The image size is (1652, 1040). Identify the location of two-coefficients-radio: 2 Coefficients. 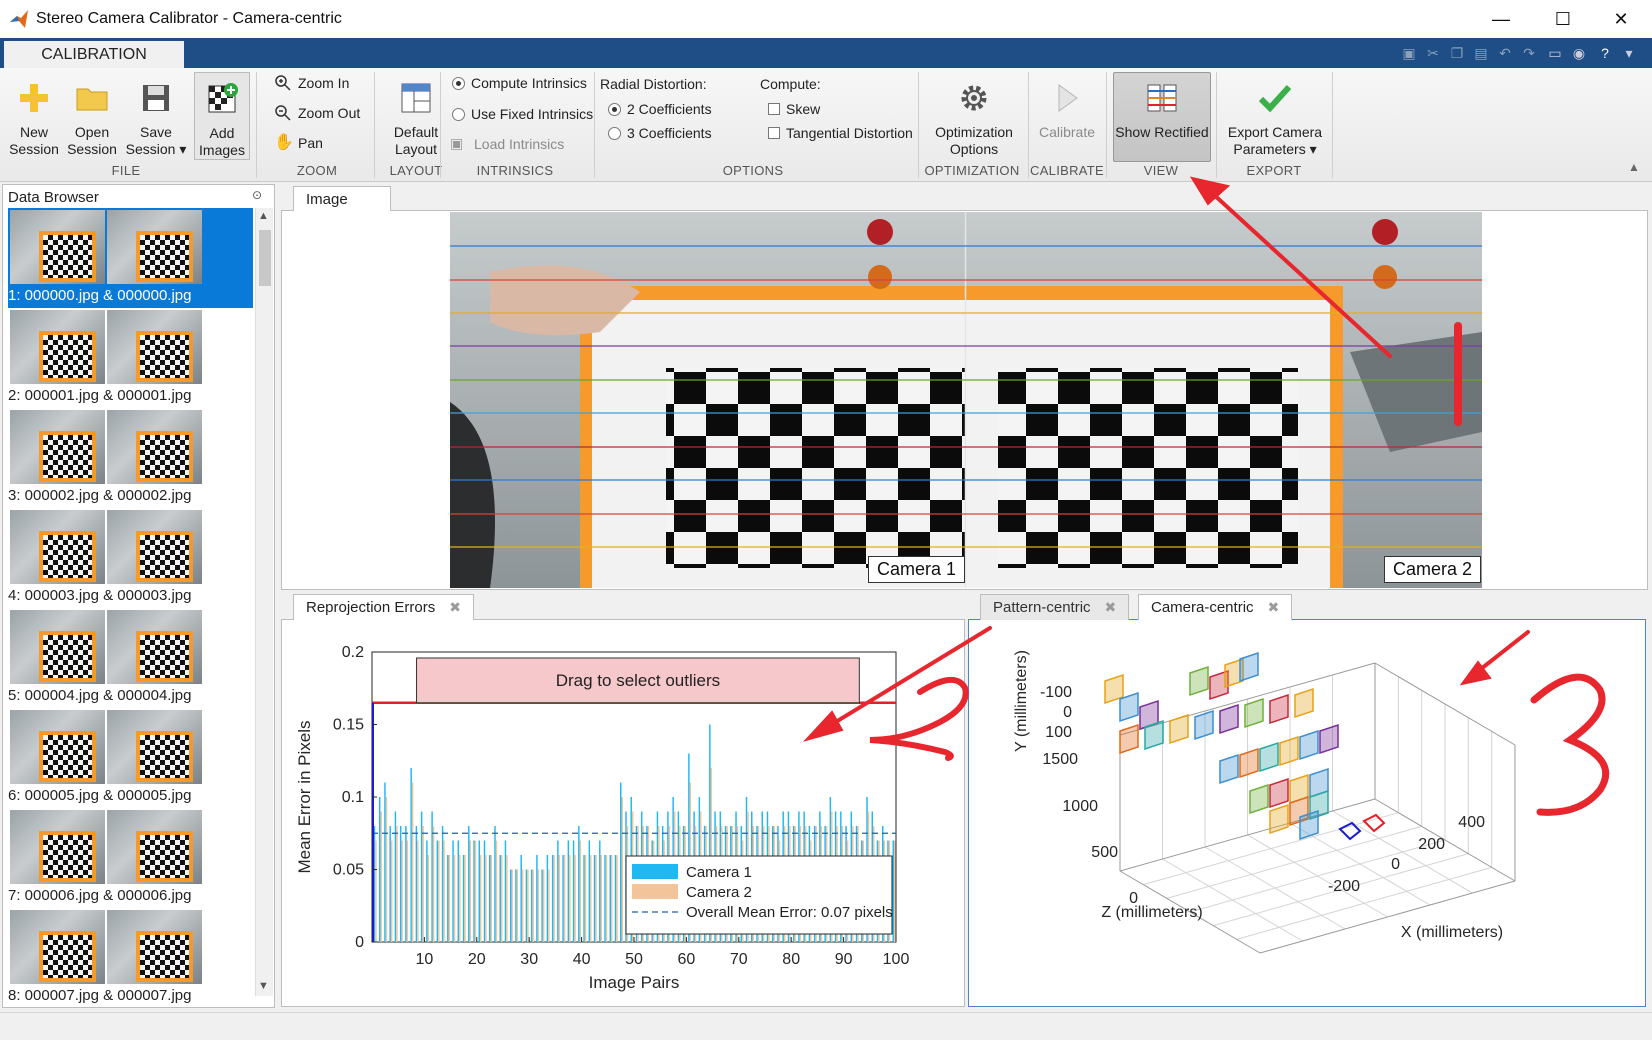
(660, 109).